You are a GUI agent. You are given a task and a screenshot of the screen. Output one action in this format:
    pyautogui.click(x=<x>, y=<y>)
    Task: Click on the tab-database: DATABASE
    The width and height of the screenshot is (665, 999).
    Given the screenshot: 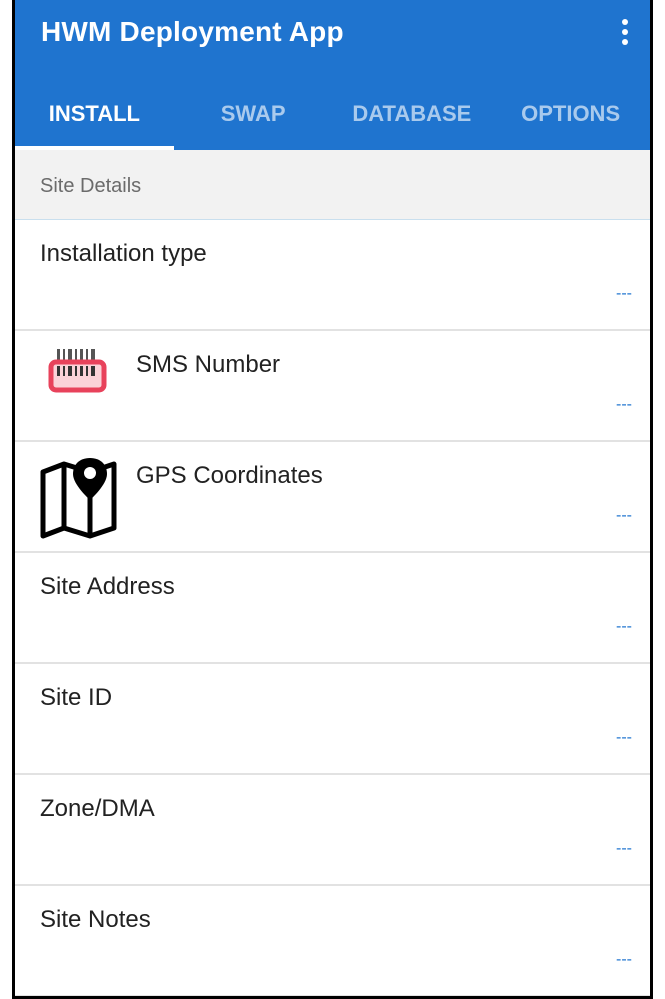 What is the action you would take?
    pyautogui.click(x=412, y=116)
    